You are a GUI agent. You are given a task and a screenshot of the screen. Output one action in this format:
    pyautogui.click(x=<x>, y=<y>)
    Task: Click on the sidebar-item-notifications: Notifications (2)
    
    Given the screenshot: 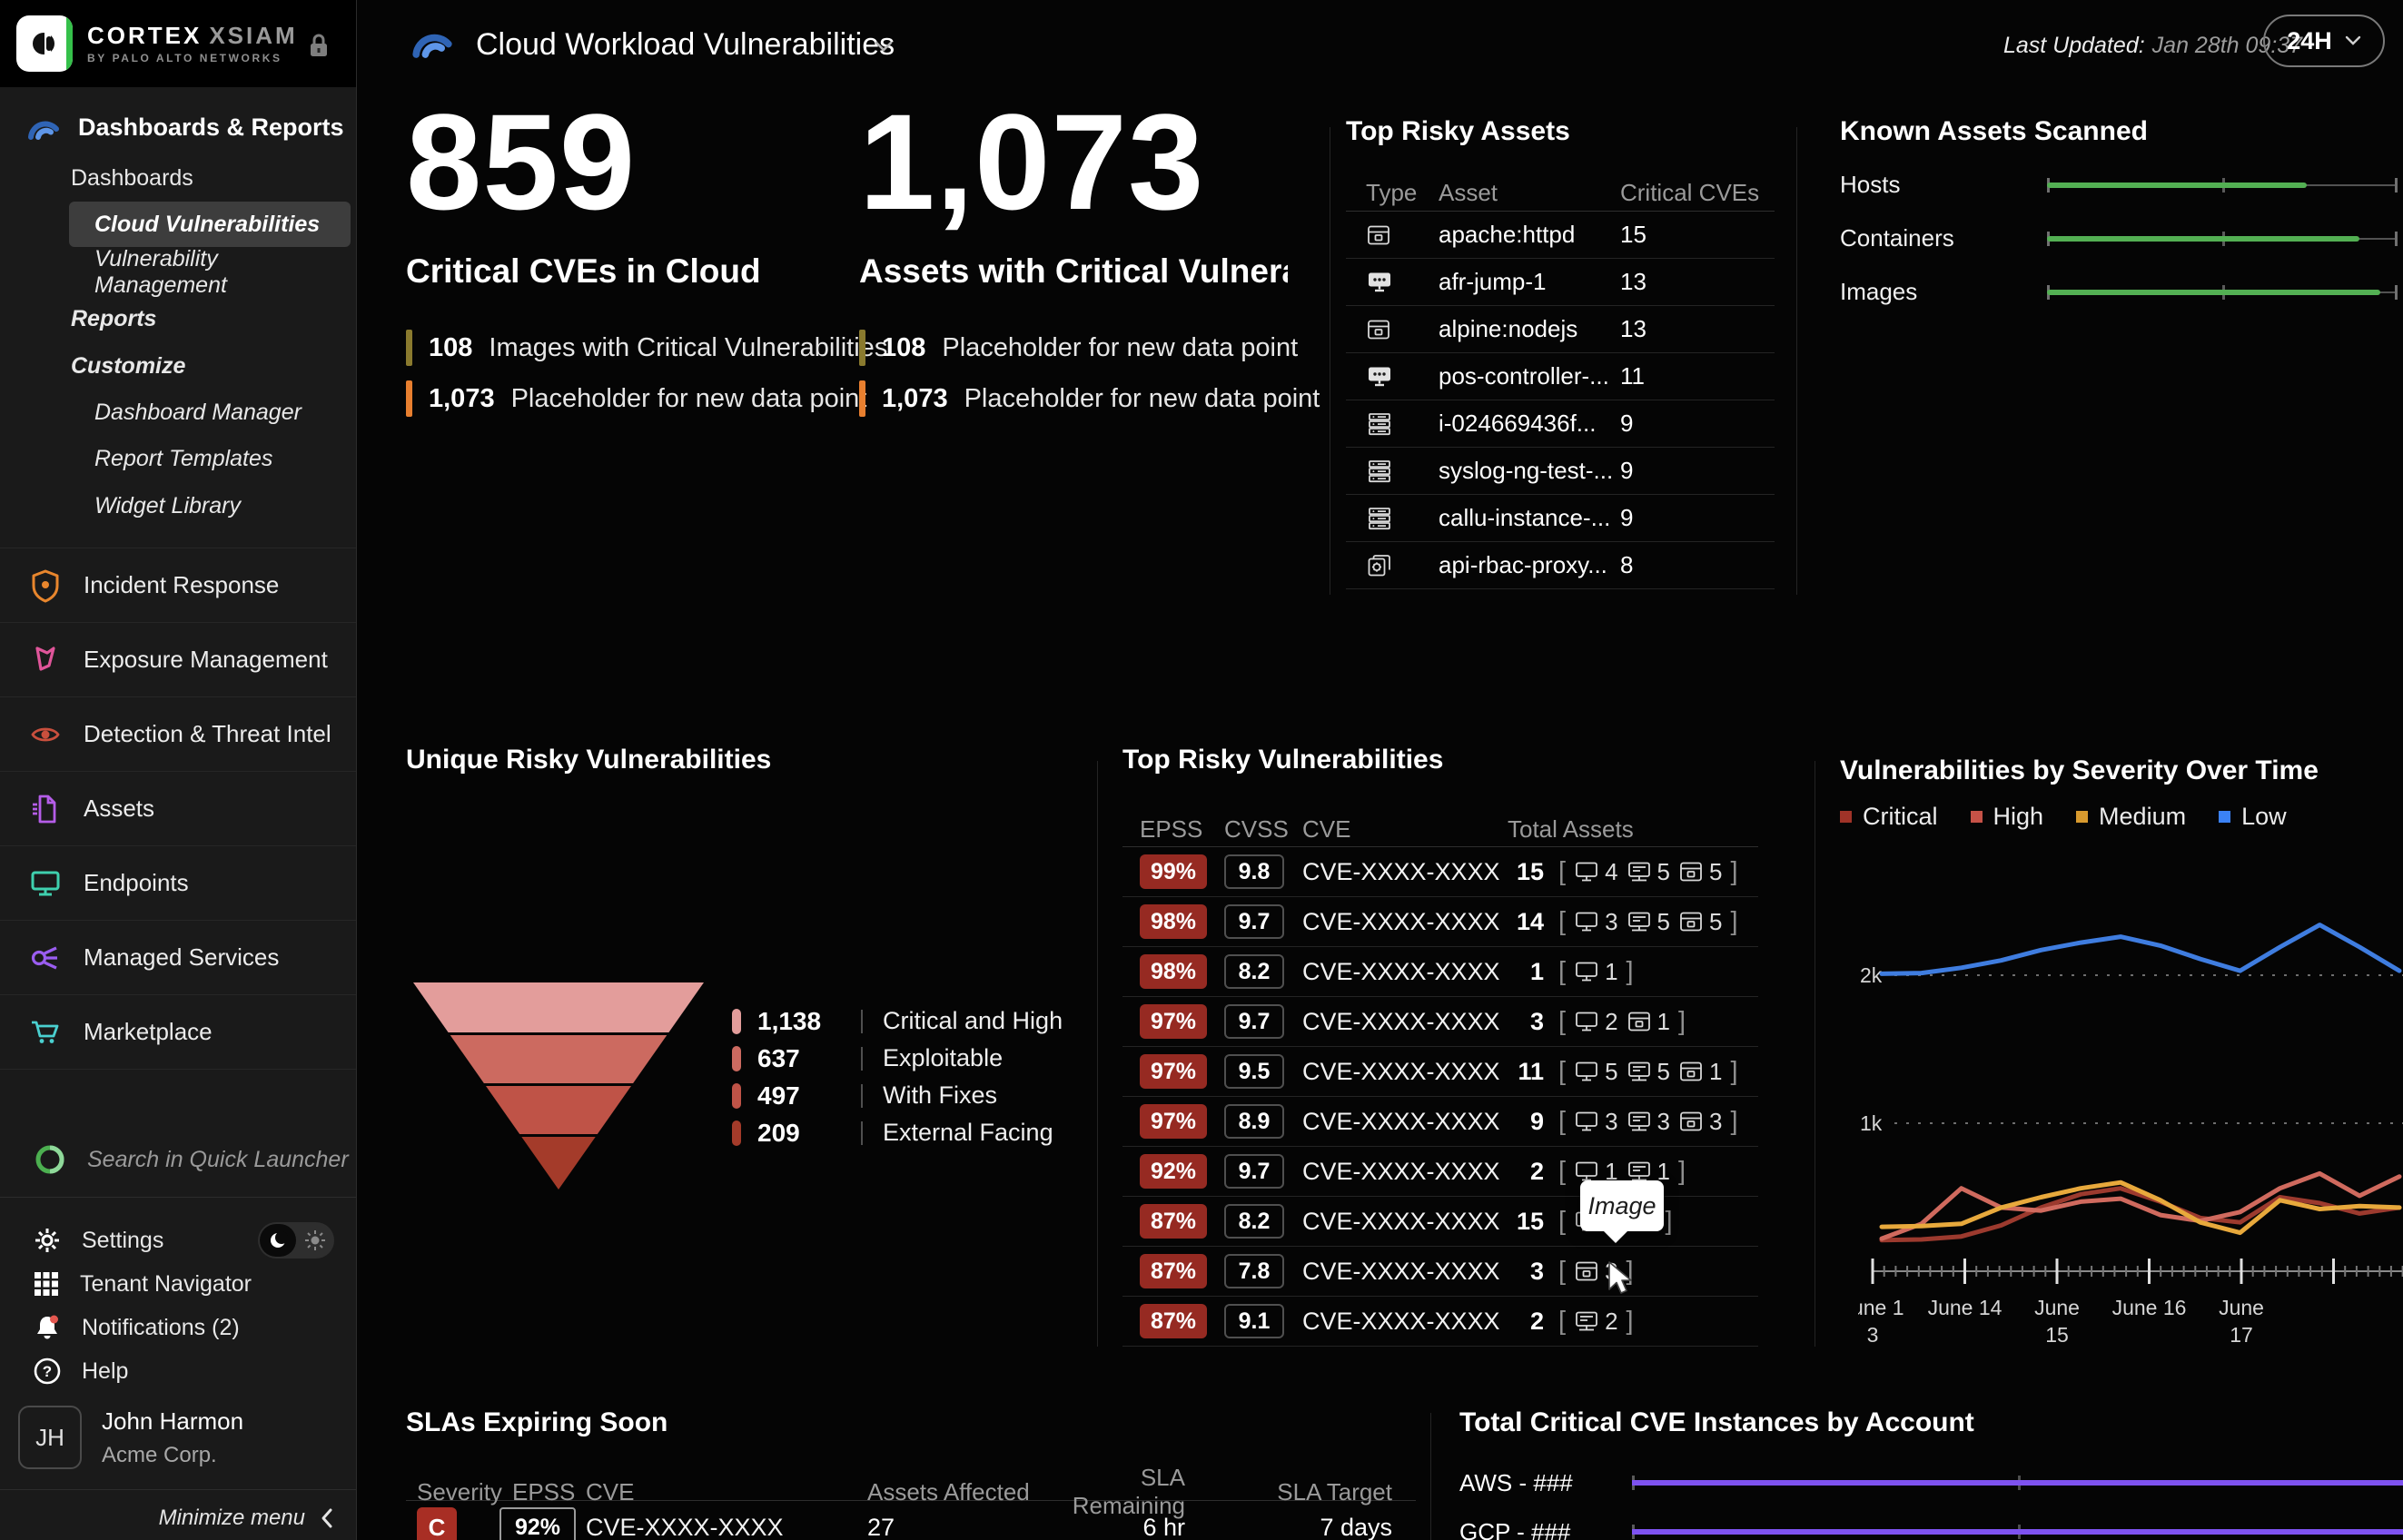 What is the action you would take?
    pyautogui.click(x=178, y=1327)
    